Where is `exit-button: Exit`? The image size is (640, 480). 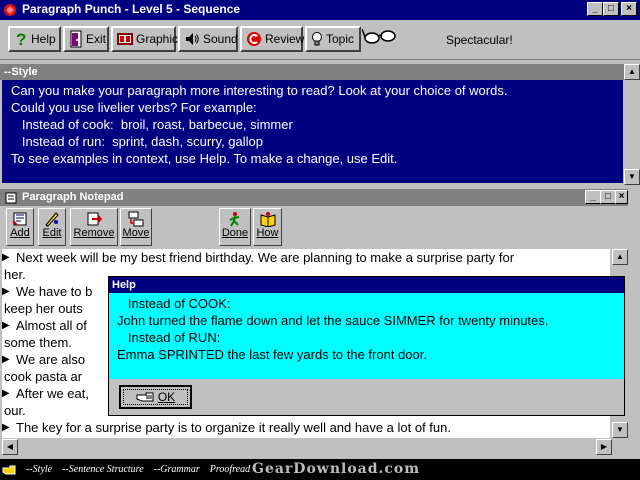 exit-button: Exit is located at coordinates (86, 39).